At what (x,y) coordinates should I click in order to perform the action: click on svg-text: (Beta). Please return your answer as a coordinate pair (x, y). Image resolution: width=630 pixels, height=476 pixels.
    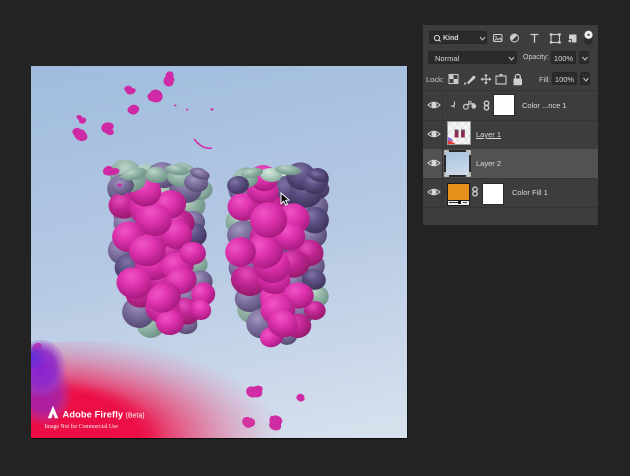
    Looking at the image, I should click on (135, 415).